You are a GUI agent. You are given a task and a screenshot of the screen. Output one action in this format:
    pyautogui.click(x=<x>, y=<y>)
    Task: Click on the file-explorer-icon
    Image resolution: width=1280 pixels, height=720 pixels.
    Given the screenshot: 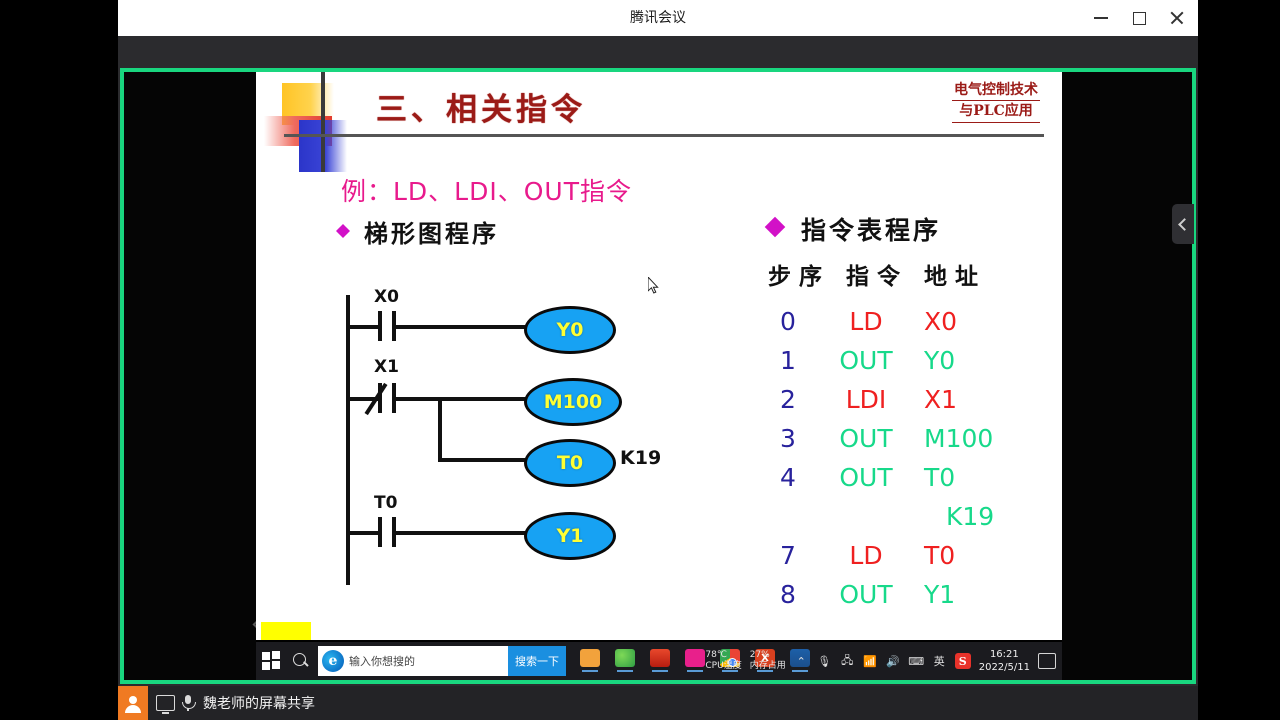 What is the action you would take?
    pyautogui.click(x=590, y=659)
    